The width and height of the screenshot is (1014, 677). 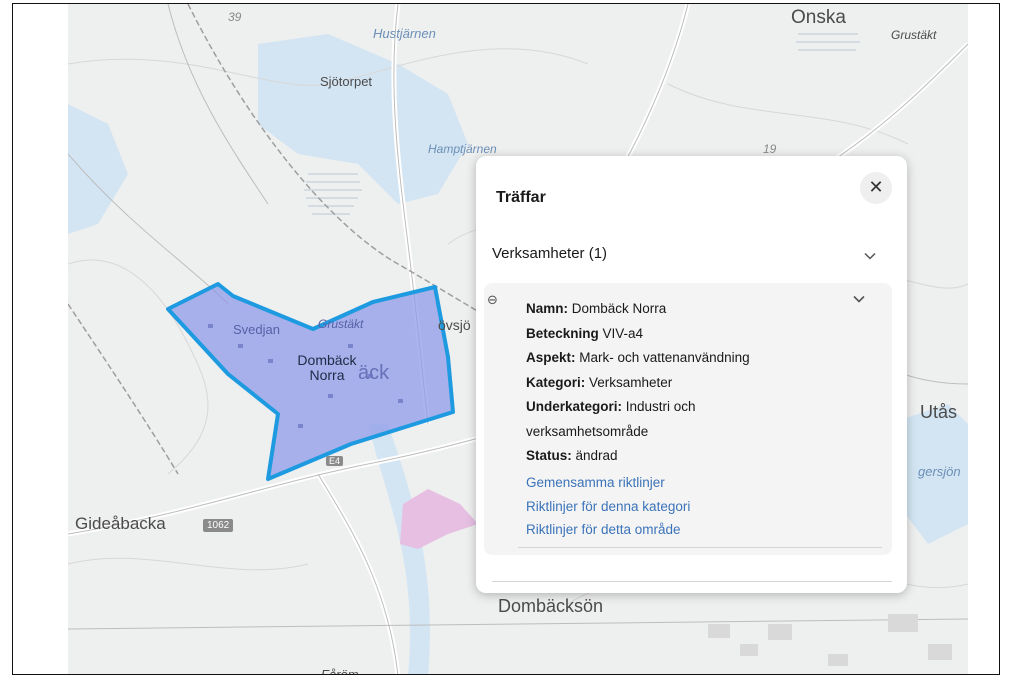 I want to click on map-label: Fåröm, so click(x=340, y=671).